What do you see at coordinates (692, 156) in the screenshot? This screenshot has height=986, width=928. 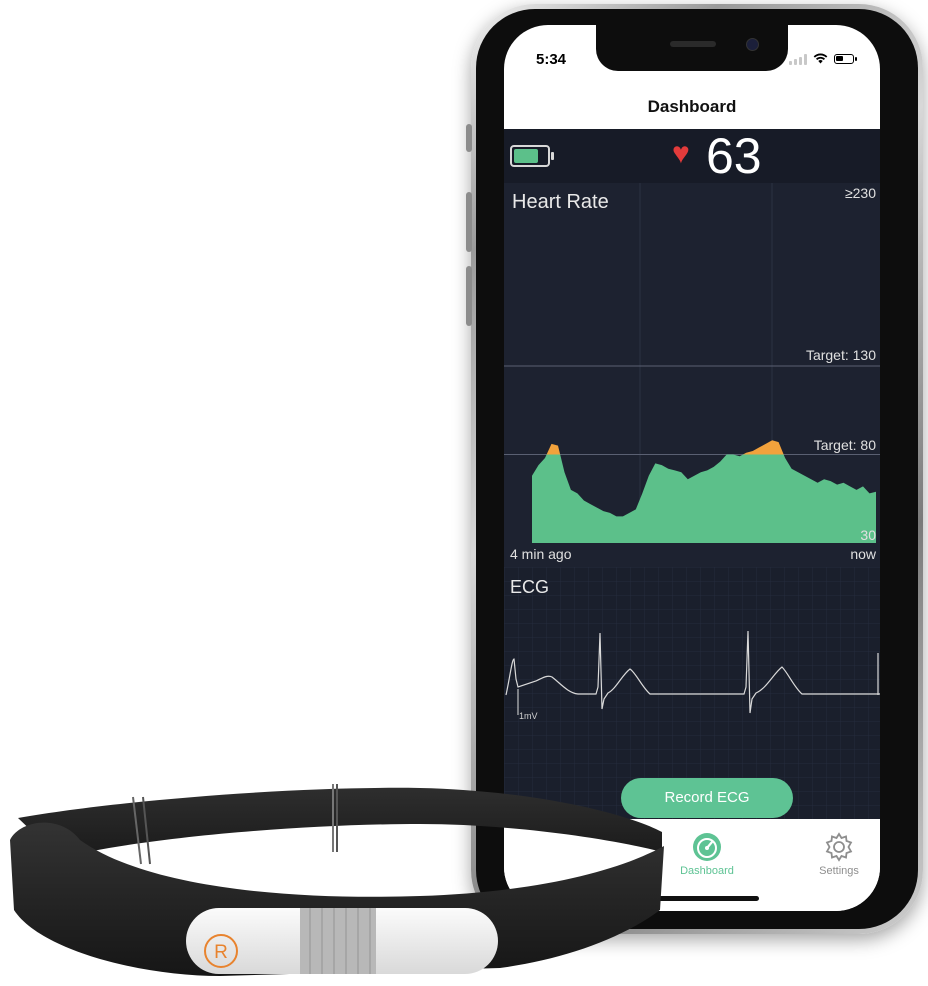 I see `live-heart-rate-bar: ♥ 63` at bounding box center [692, 156].